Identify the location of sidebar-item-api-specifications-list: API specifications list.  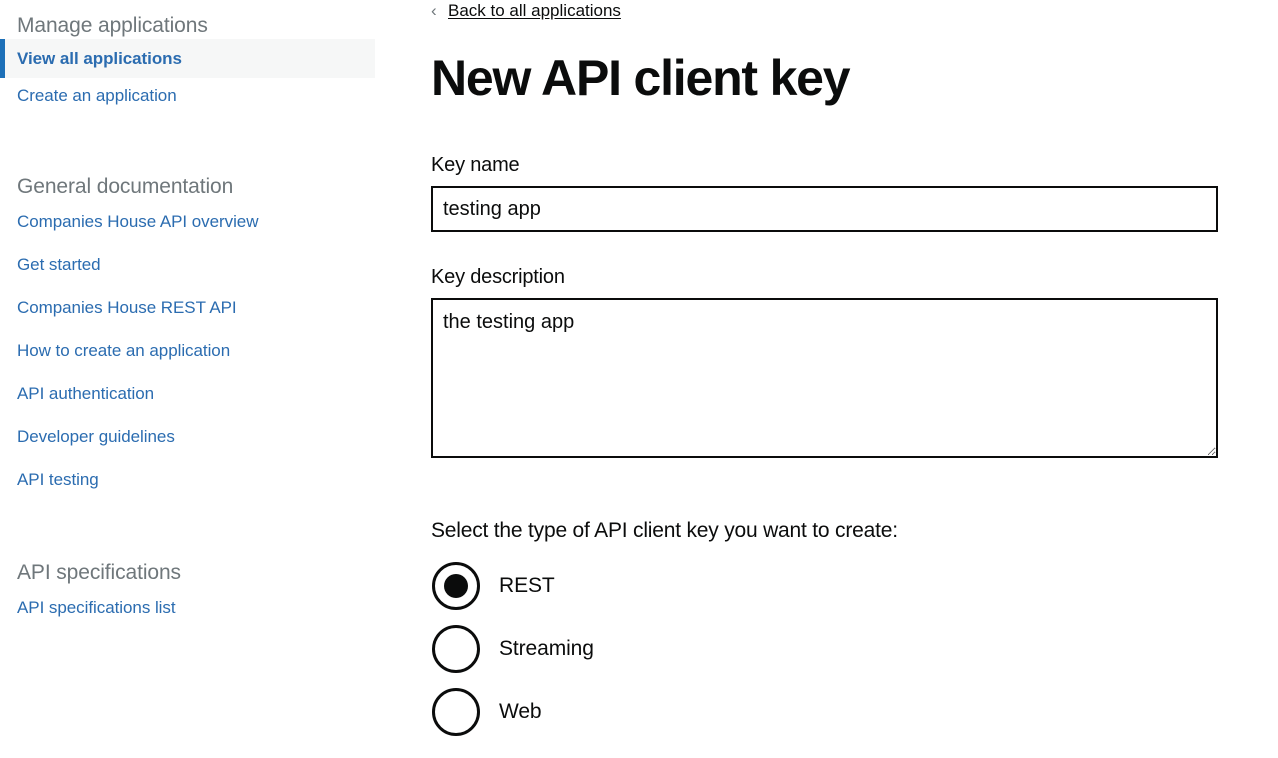
(200, 607).